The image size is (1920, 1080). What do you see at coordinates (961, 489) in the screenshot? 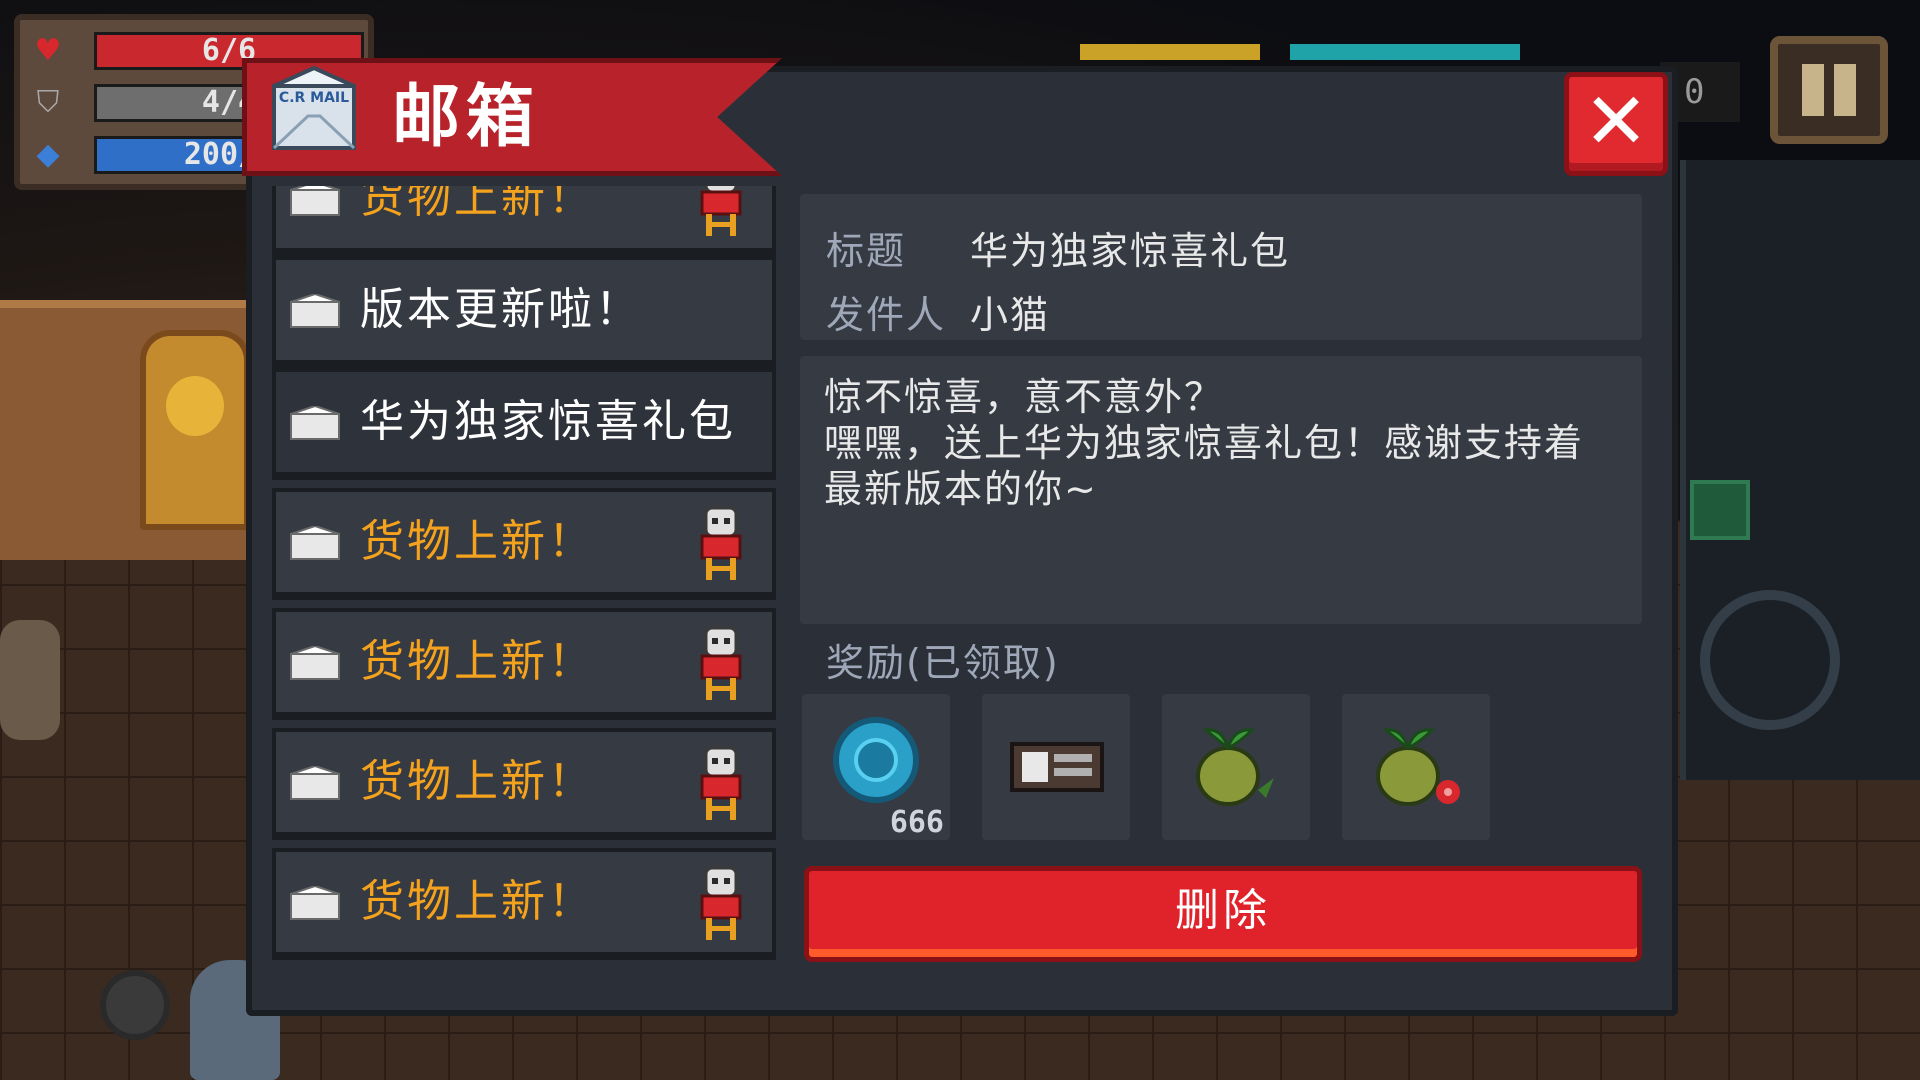
I see `mail-body-line: 最新版本的你~` at bounding box center [961, 489].